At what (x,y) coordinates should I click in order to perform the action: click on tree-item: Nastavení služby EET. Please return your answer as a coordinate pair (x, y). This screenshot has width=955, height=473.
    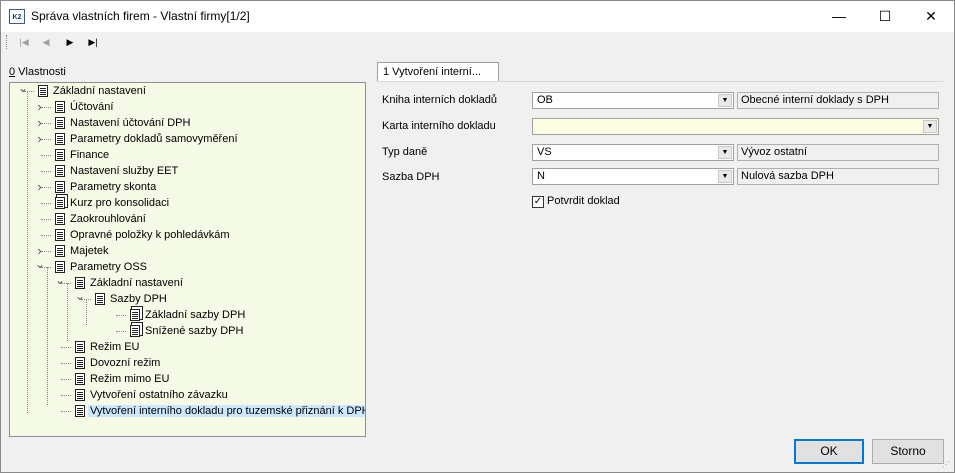
    Looking at the image, I should click on (116, 171).